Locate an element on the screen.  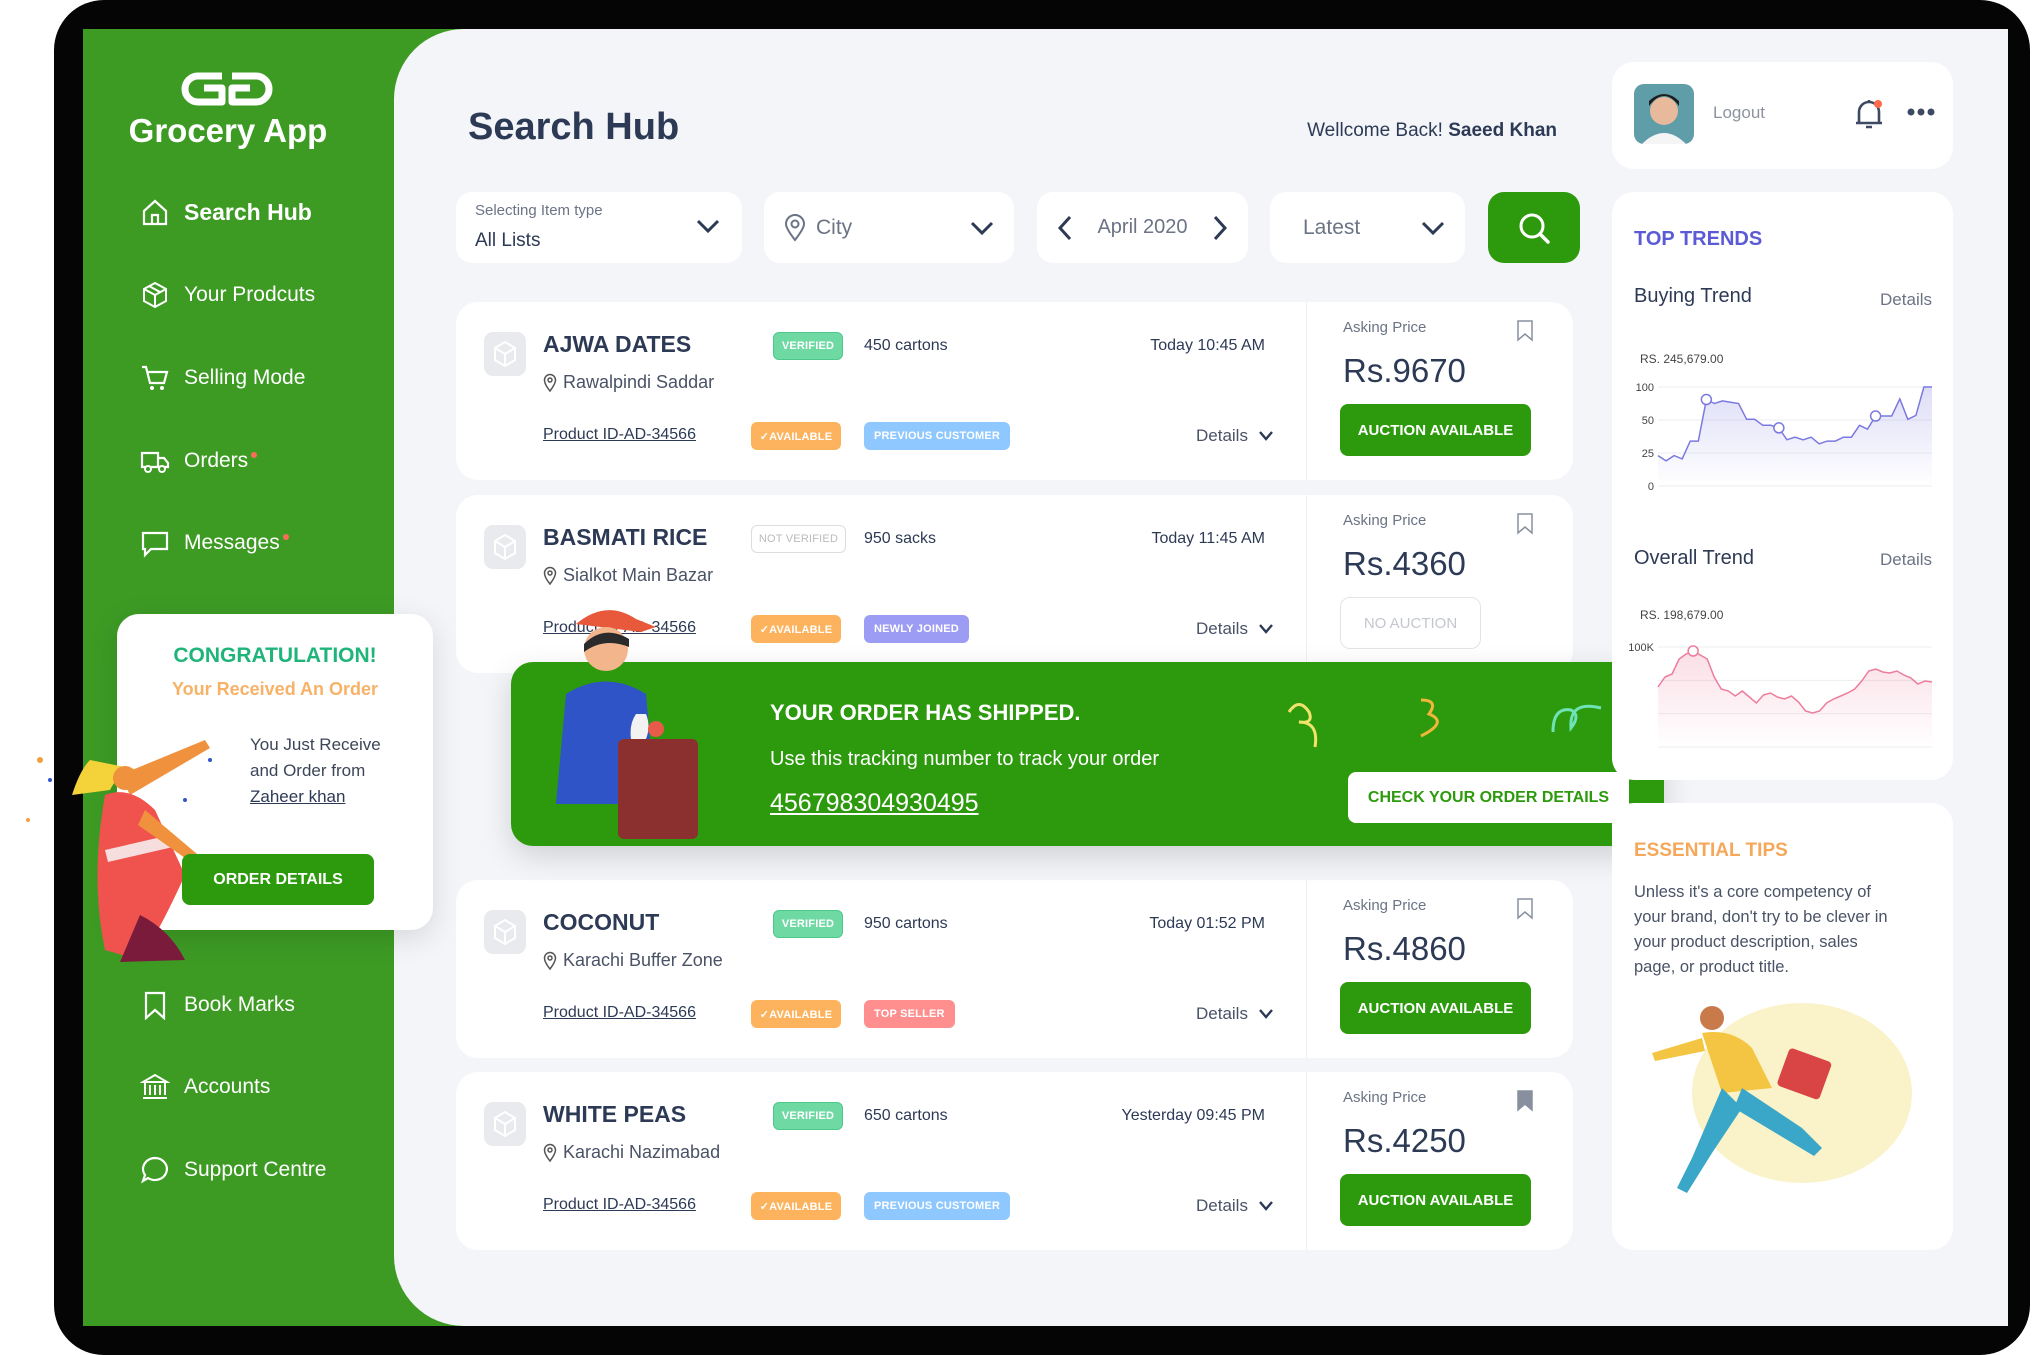
location: Karachi Nazimabad is located at coordinates (642, 1152).